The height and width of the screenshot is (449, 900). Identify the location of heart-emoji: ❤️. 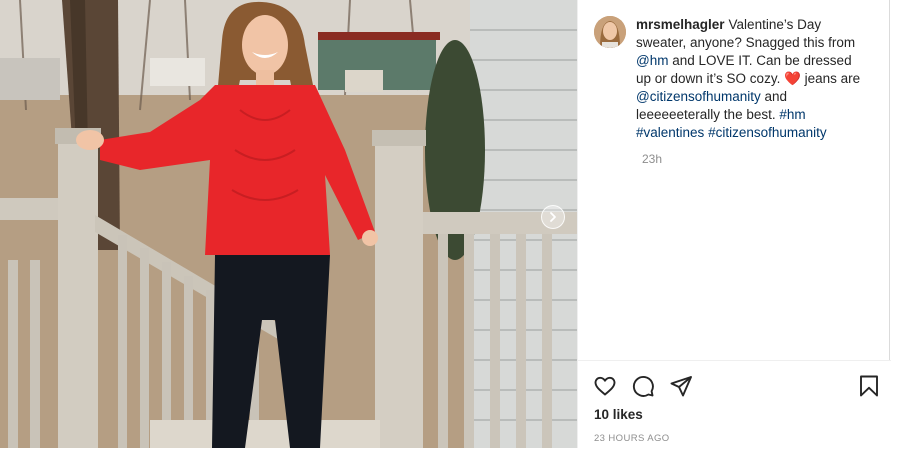
(792, 78).